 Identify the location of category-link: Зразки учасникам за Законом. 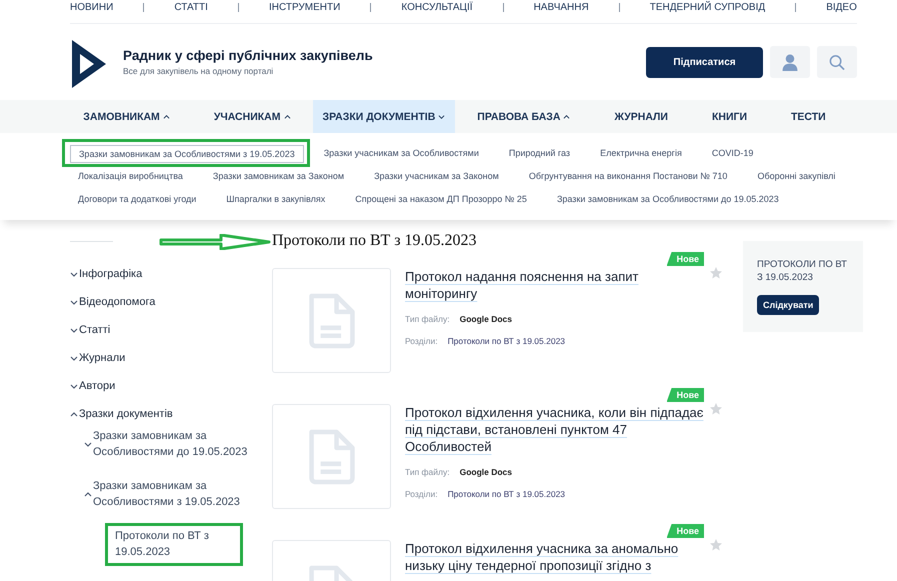
(436, 176).